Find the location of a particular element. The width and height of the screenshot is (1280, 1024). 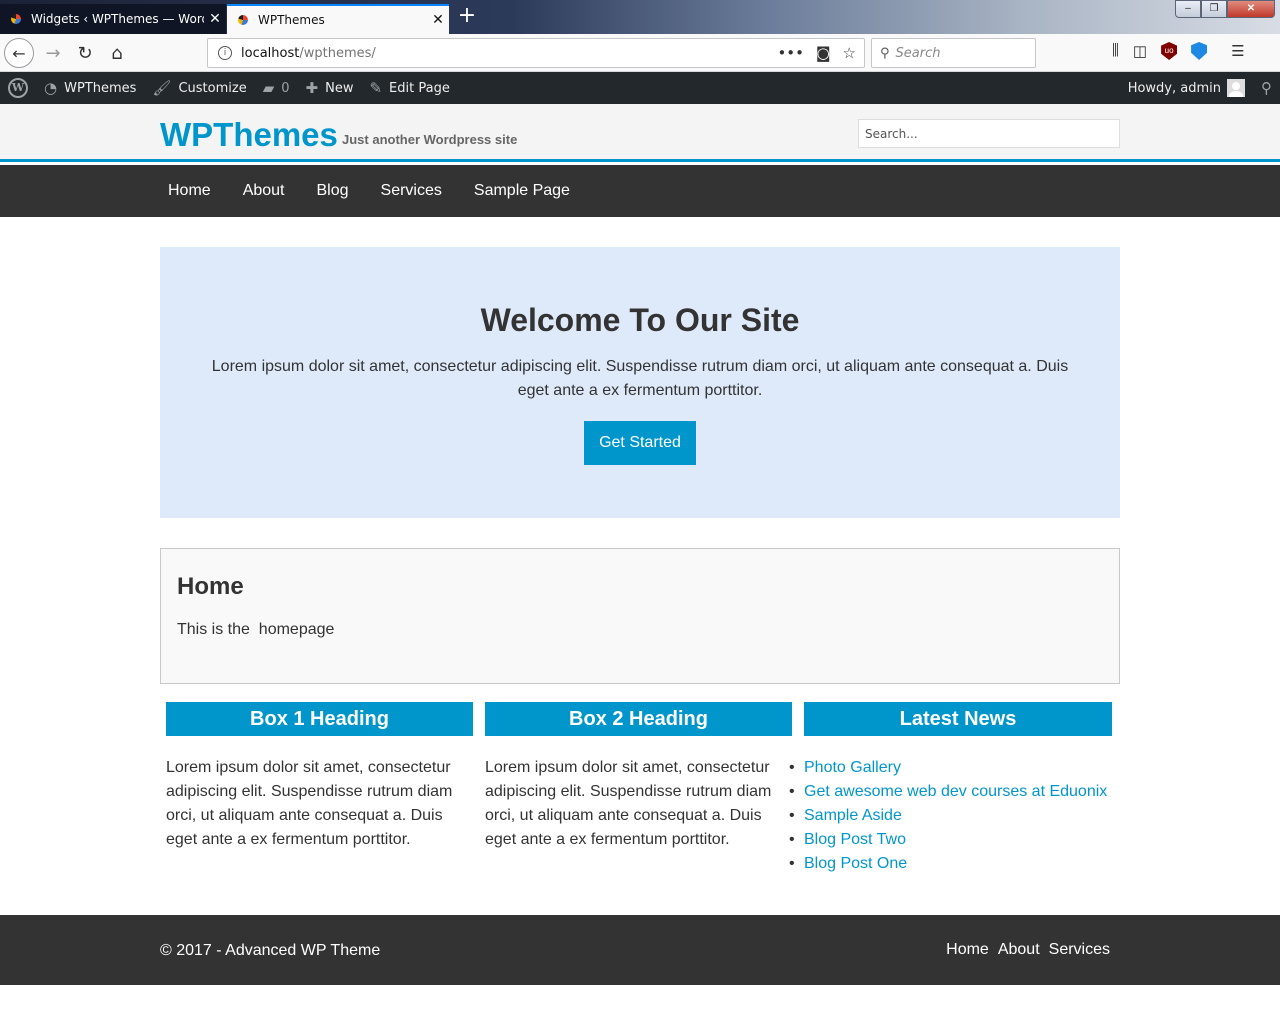

wordpress-logo-icon: W is located at coordinates (18, 88).